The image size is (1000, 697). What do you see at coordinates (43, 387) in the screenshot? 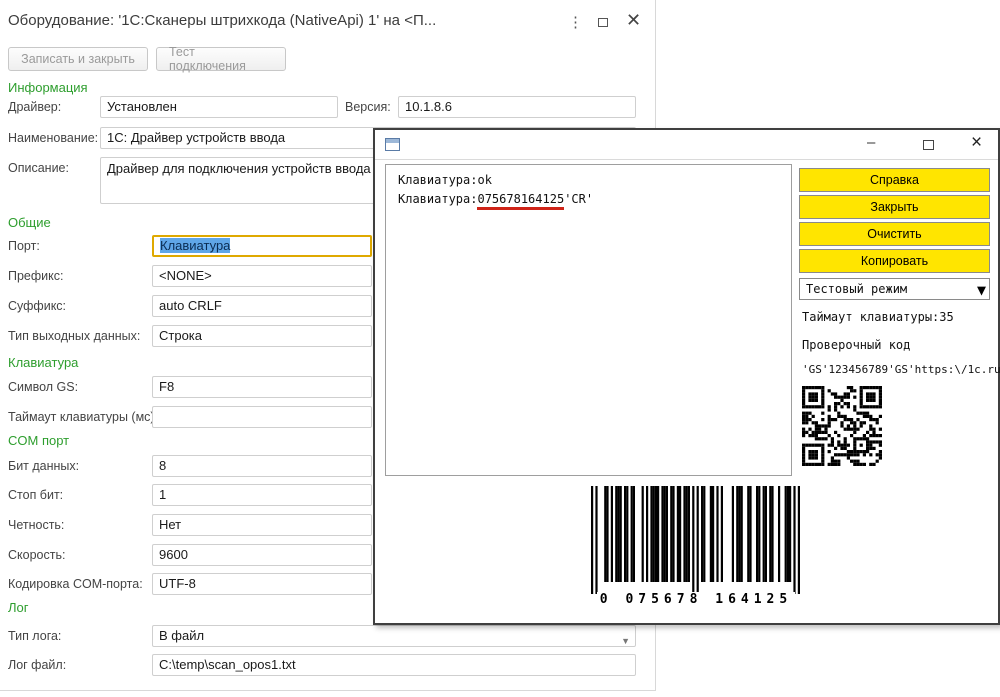
I see `gs-char-label: Символ GS:` at bounding box center [43, 387].